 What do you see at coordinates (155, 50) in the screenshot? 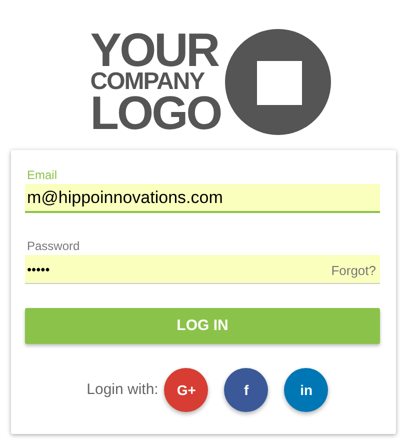
I see `logo-text: YOUR` at bounding box center [155, 50].